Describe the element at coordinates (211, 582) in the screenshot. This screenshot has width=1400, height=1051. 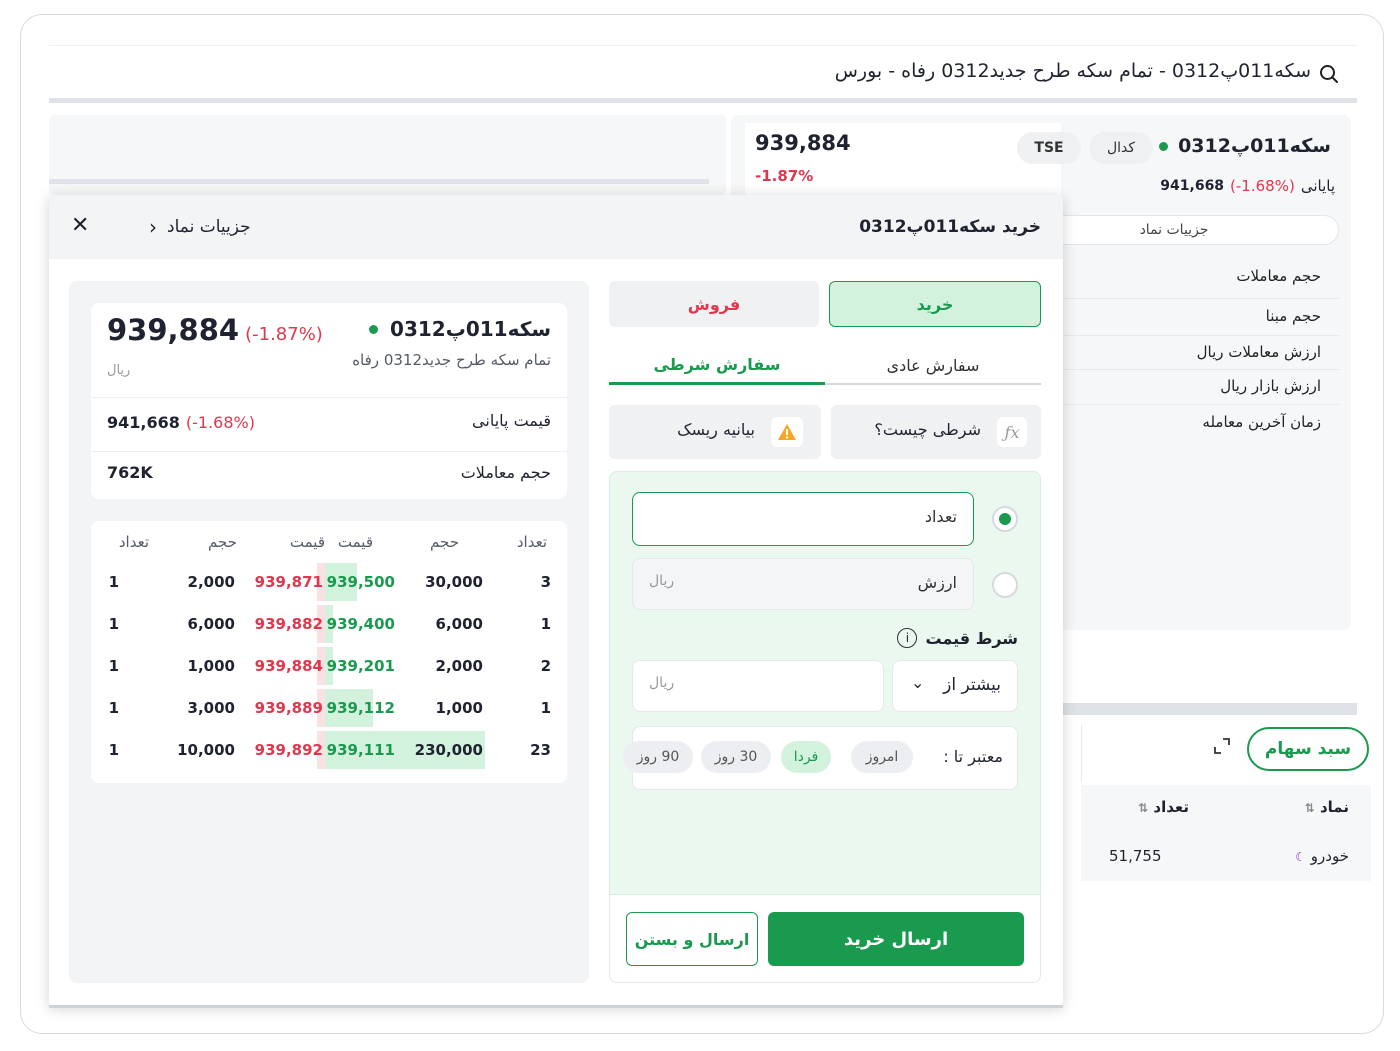
I see `ob-sell-volume: 2,000` at that location.